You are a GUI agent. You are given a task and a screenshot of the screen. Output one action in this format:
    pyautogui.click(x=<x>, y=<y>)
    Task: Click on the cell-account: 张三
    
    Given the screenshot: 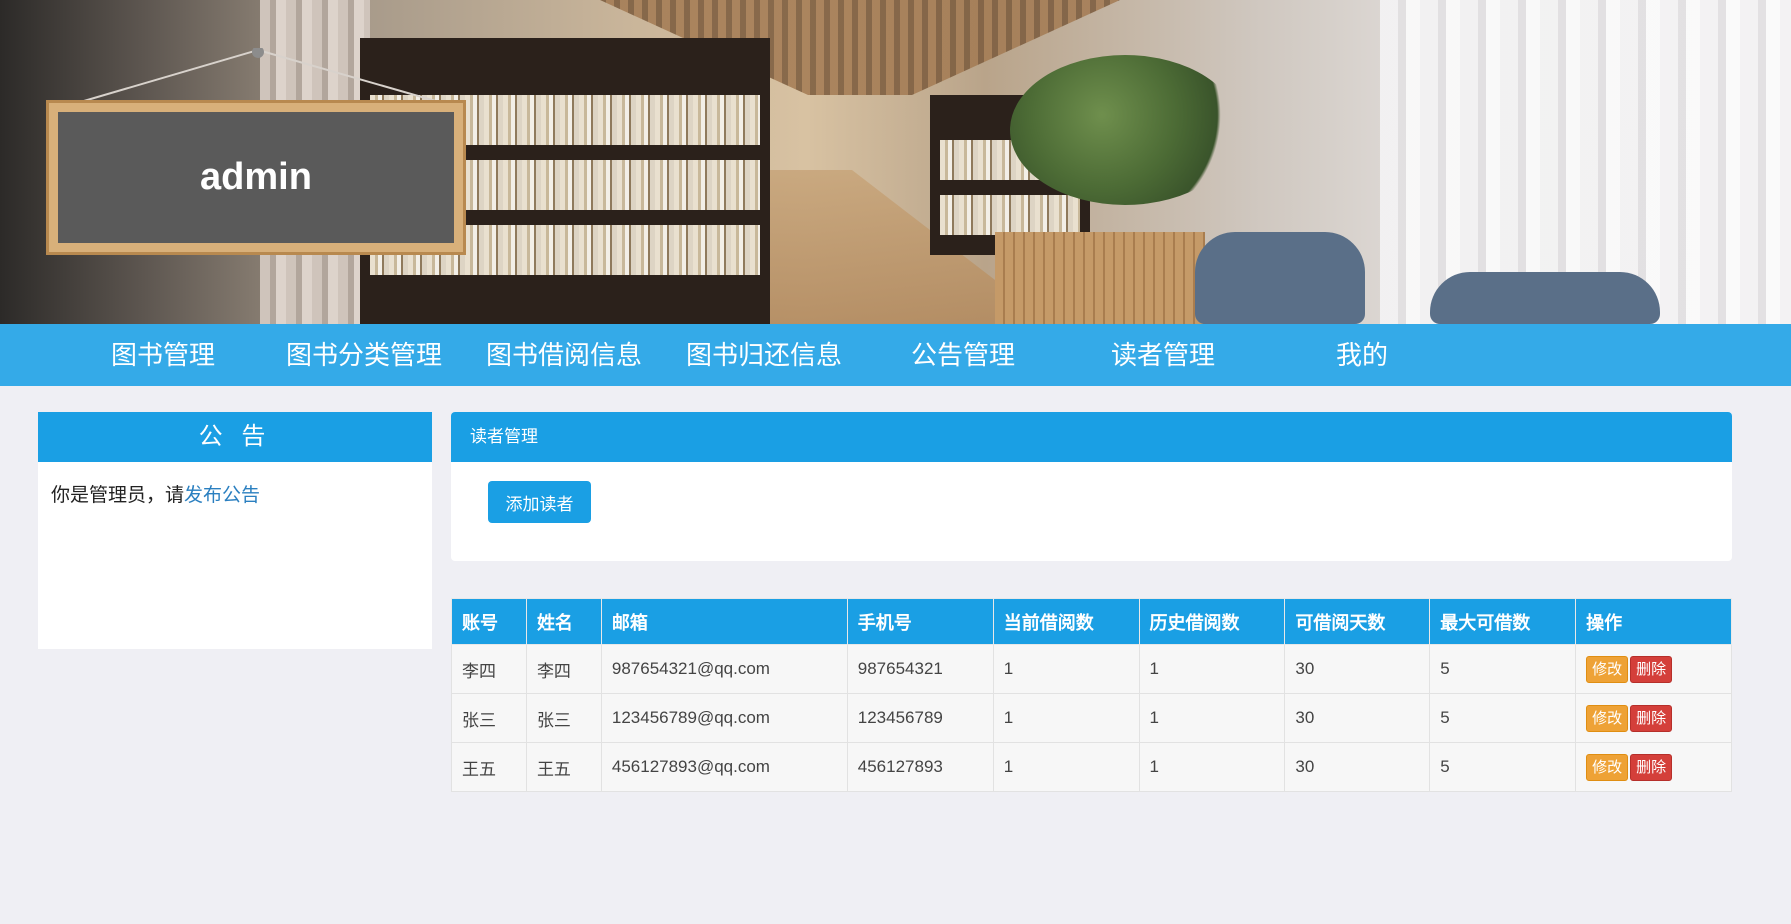 What is the action you would take?
    pyautogui.click(x=489, y=718)
    